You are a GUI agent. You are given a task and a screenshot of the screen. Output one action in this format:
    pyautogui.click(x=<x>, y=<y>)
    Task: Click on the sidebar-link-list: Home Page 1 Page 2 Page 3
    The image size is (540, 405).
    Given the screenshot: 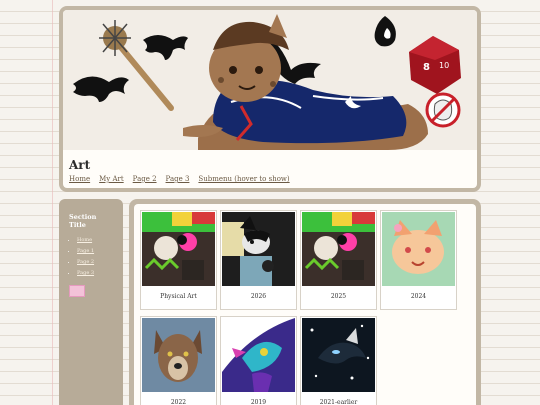 What is the action you would take?
    pyautogui.click(x=91, y=257)
    